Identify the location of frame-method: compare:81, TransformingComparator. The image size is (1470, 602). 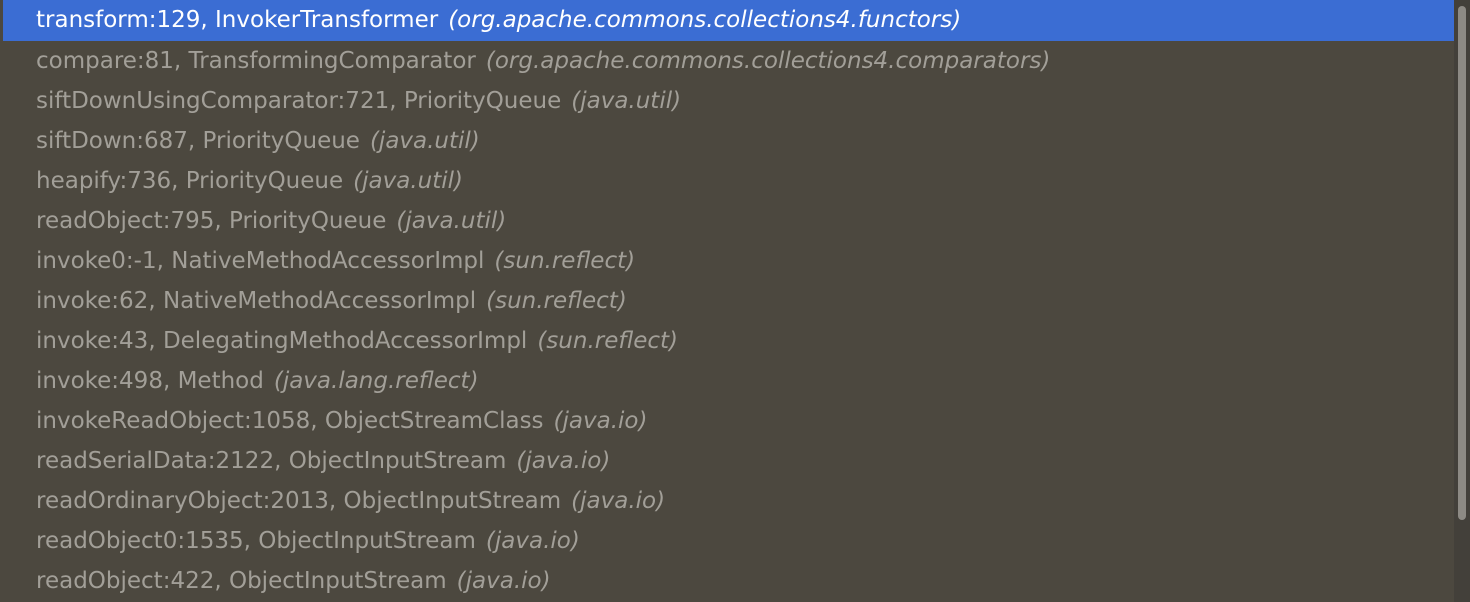
(256, 61).